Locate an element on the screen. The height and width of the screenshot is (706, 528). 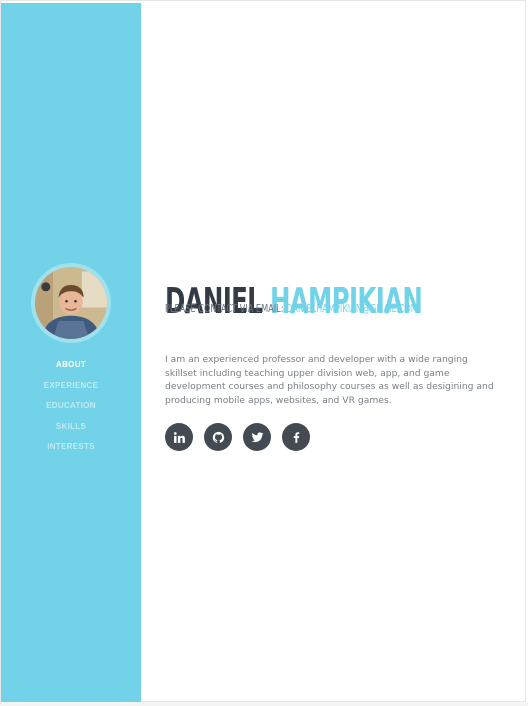
email-link: DANIELHAMPIKIAN@GMAIL.COM is located at coordinates (352, 309).